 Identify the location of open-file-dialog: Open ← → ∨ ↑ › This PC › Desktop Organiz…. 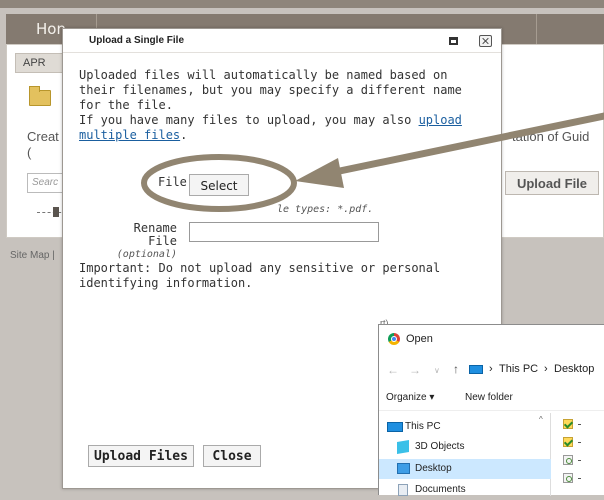
(491, 410).